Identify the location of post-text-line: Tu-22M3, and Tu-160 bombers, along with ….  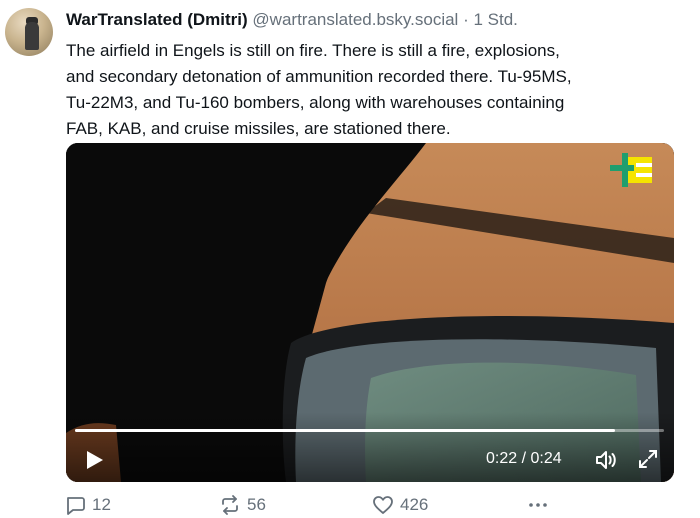
(315, 102).